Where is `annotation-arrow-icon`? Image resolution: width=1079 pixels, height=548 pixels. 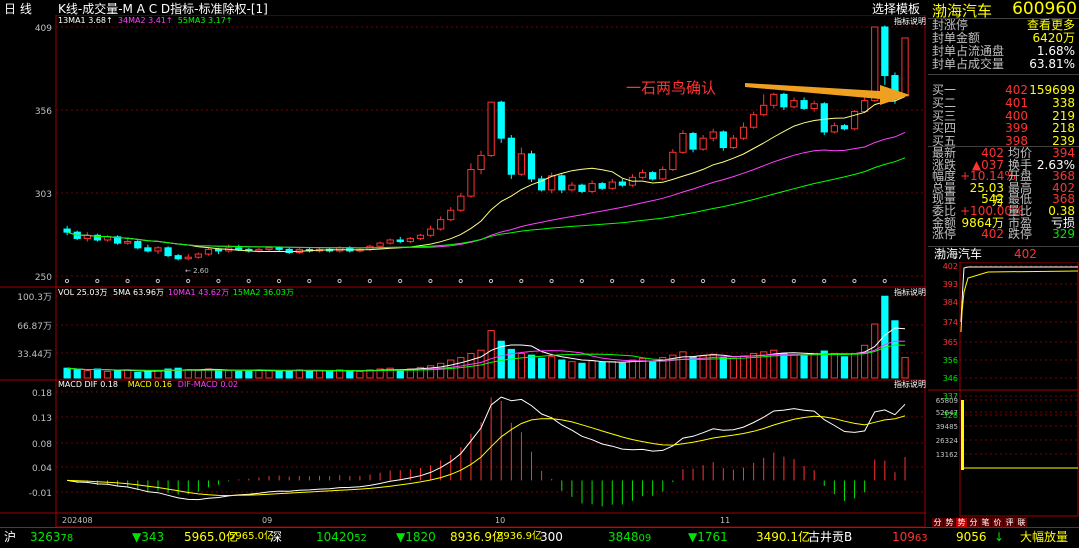 annotation-arrow-icon is located at coordinates (827, 94).